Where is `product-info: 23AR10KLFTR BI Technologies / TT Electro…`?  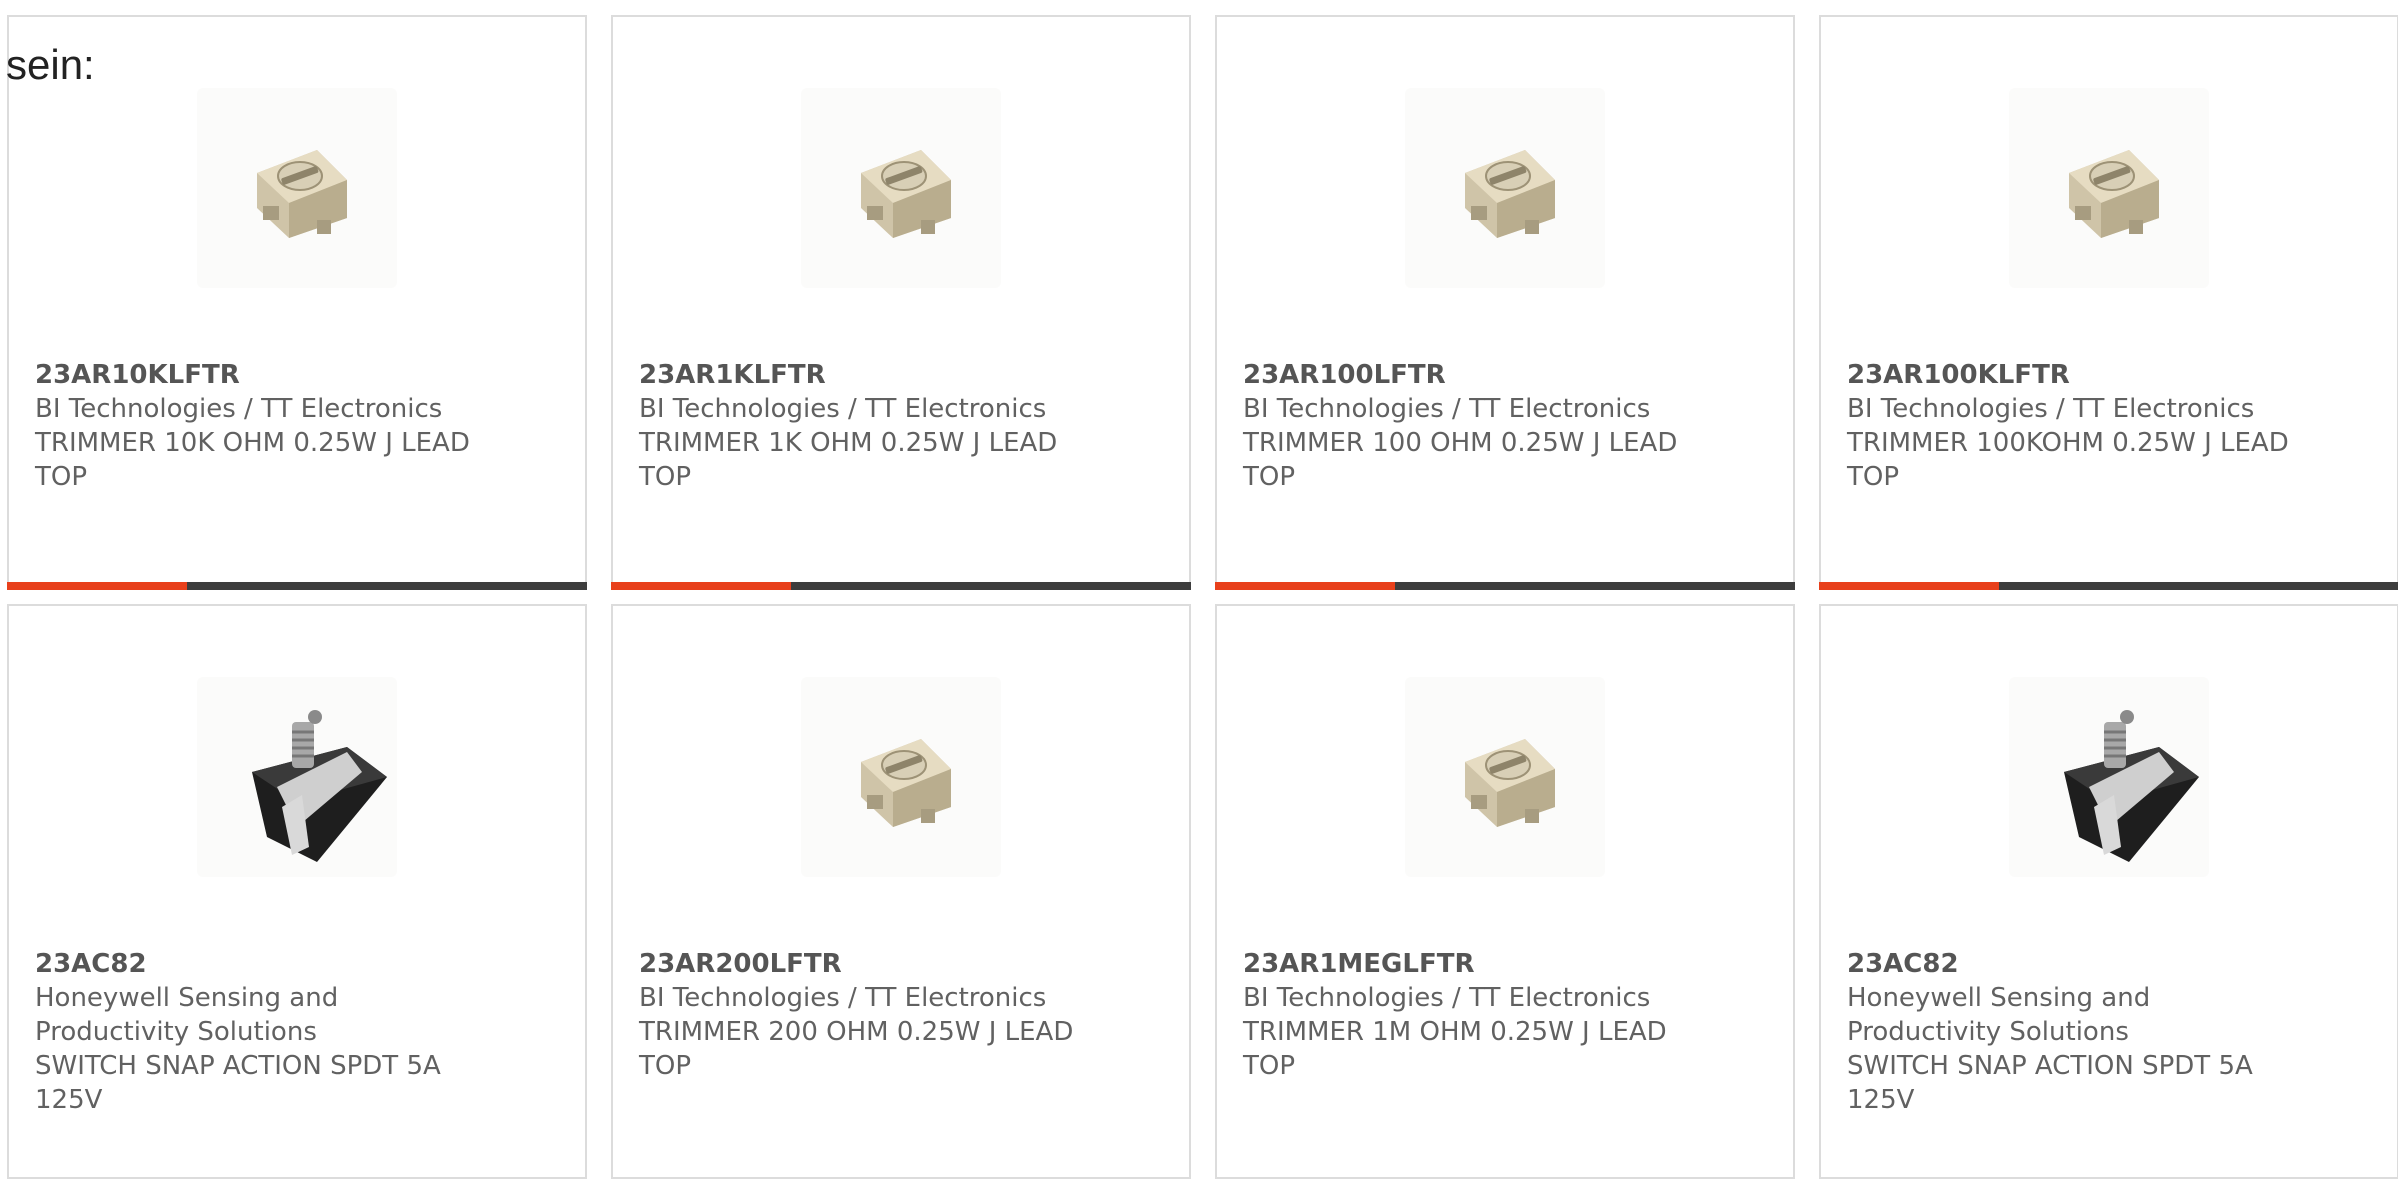 product-info: 23AR10KLFTR BI Technologies / TT Electro… is located at coordinates (260, 426).